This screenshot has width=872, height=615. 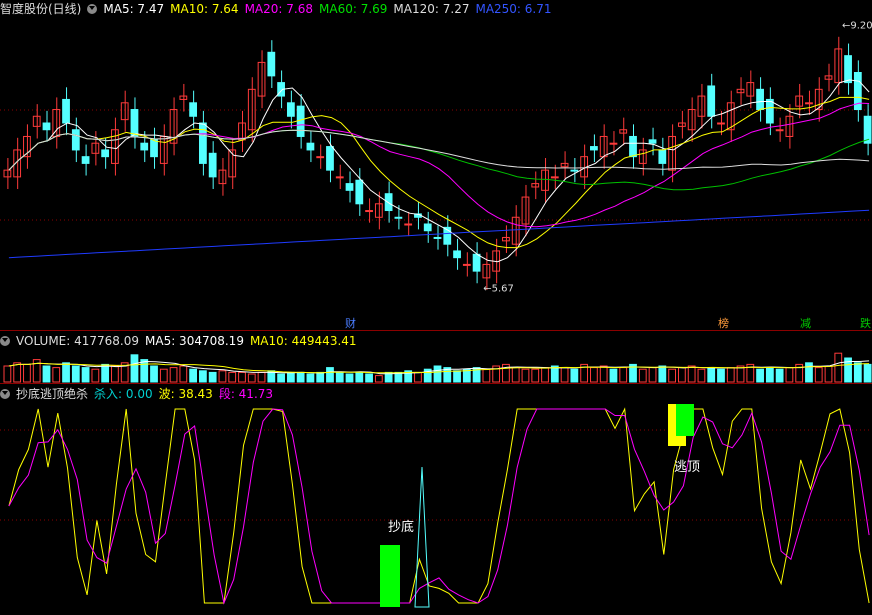 What do you see at coordinates (401, 527) in the screenshot?
I see `bottom-annotation: 抄底` at bounding box center [401, 527].